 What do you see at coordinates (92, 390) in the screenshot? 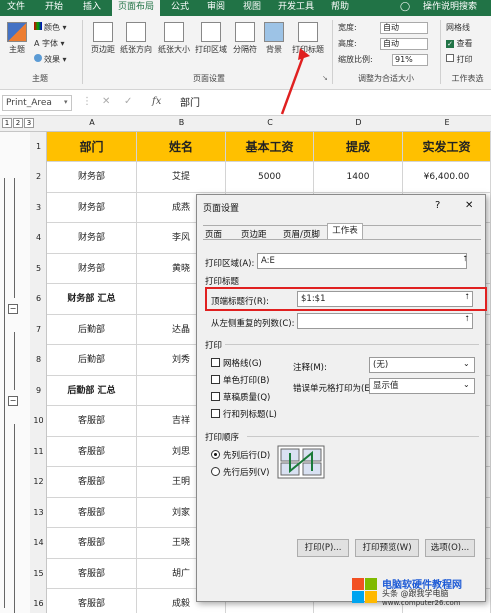
I see `table-cell: 后勤部 汇总` at bounding box center [92, 390].